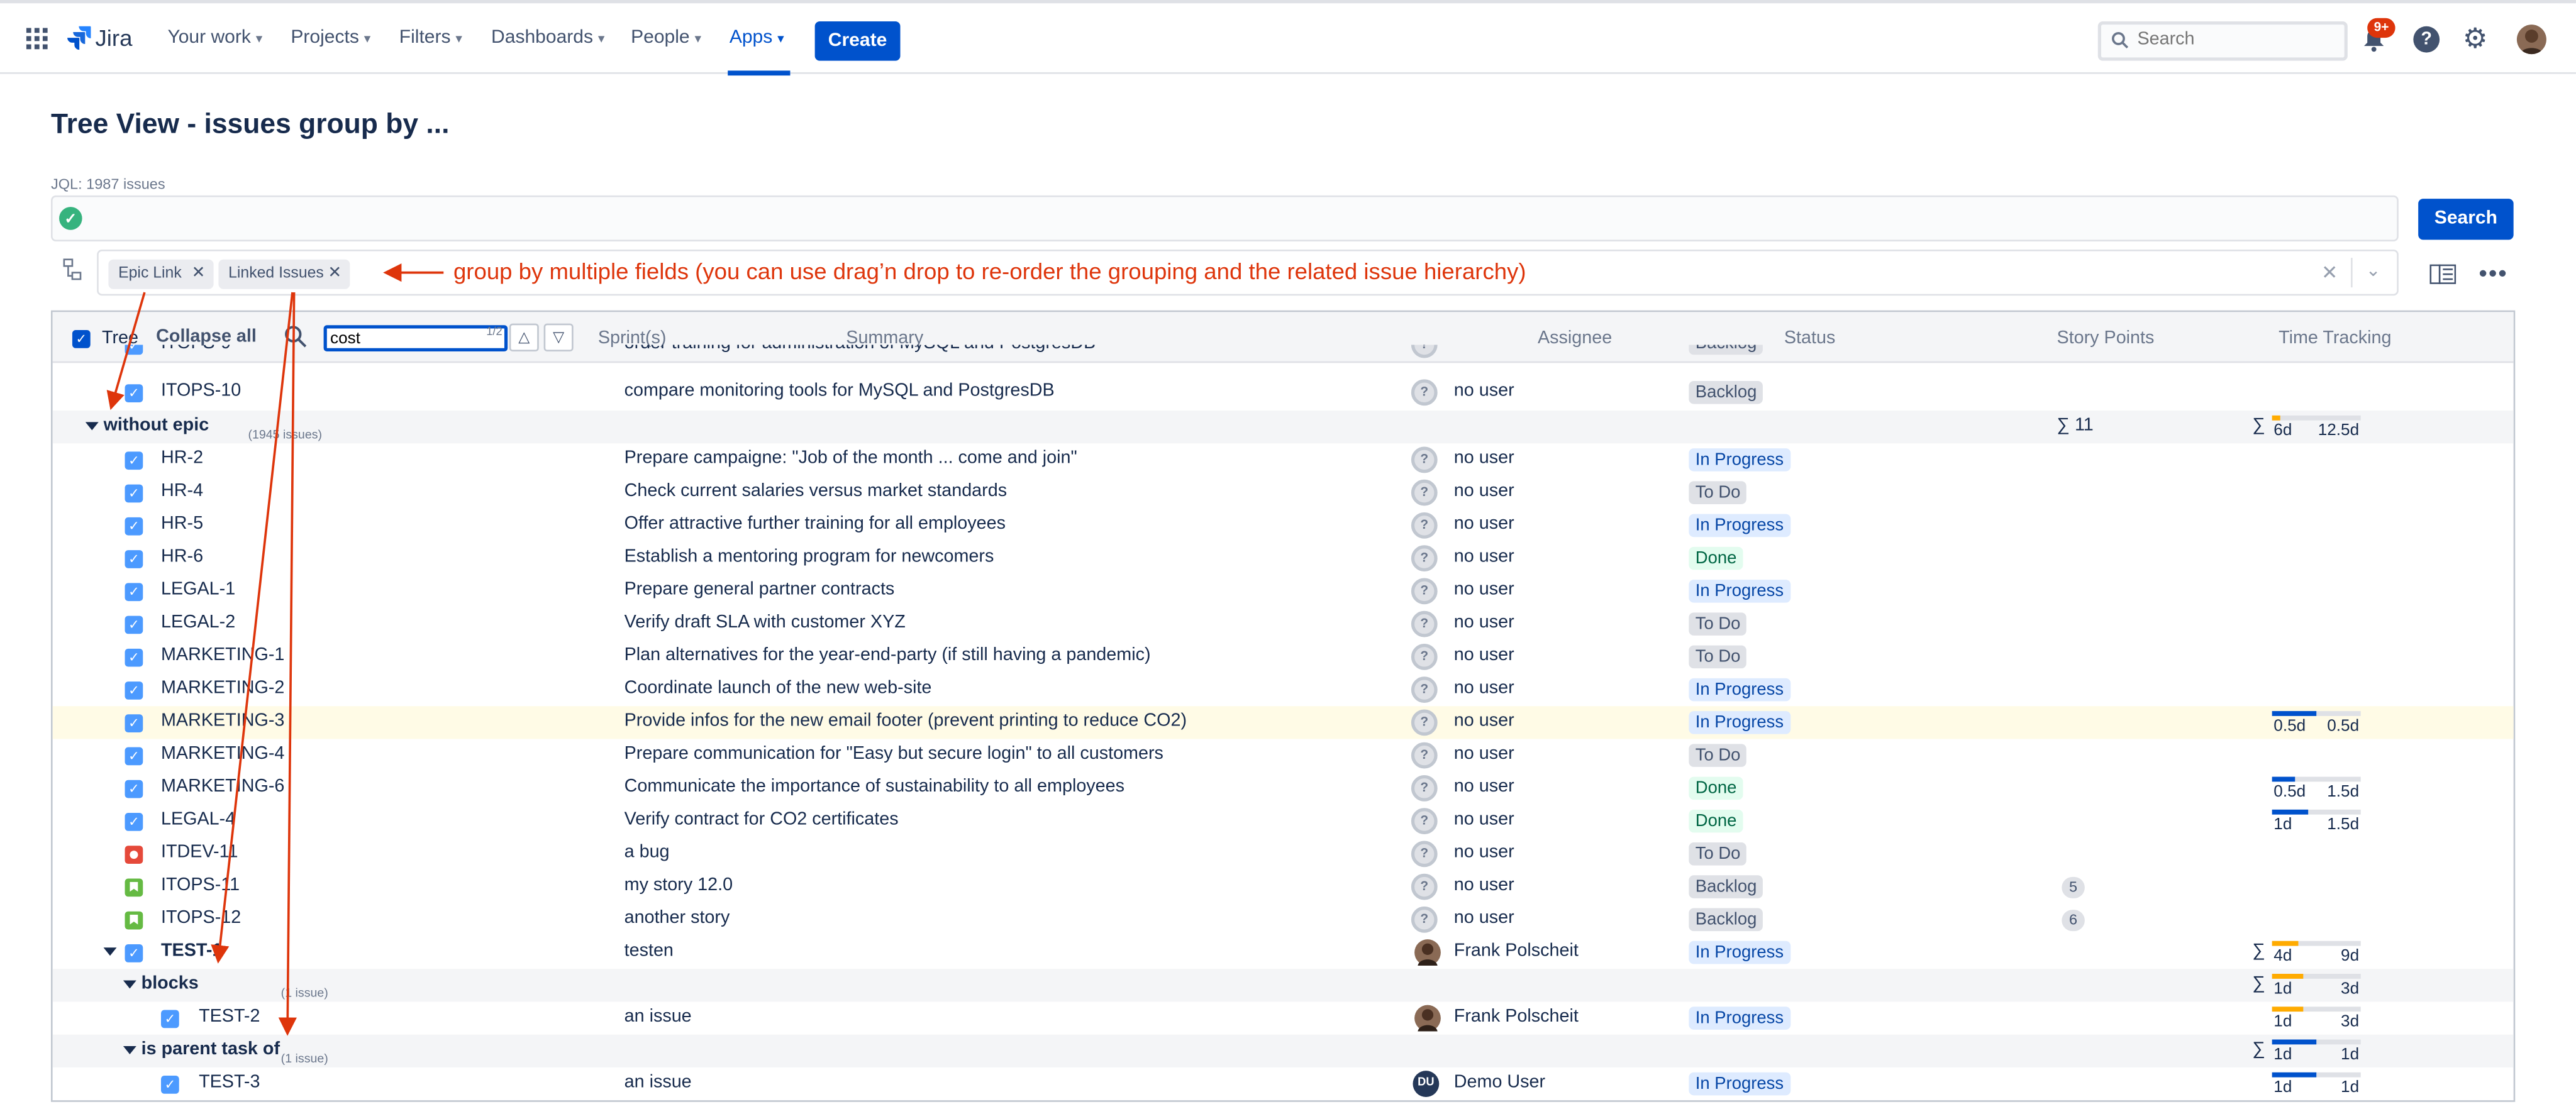  I want to click on collapse-all-button: Collapse all, so click(206, 336).